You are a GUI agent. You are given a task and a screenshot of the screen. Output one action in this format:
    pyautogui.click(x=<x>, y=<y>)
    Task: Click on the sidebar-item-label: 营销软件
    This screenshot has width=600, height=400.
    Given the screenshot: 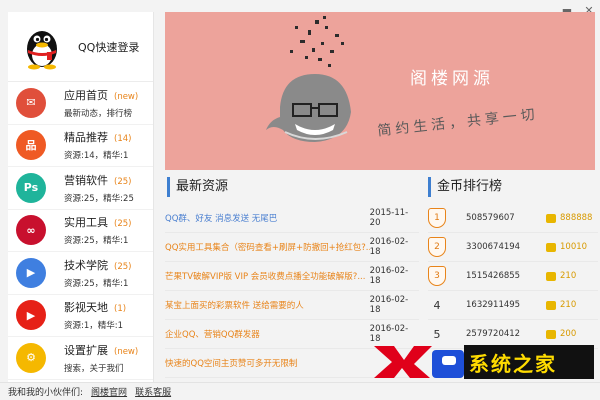 What is the action you would take?
    pyautogui.click(x=86, y=180)
    